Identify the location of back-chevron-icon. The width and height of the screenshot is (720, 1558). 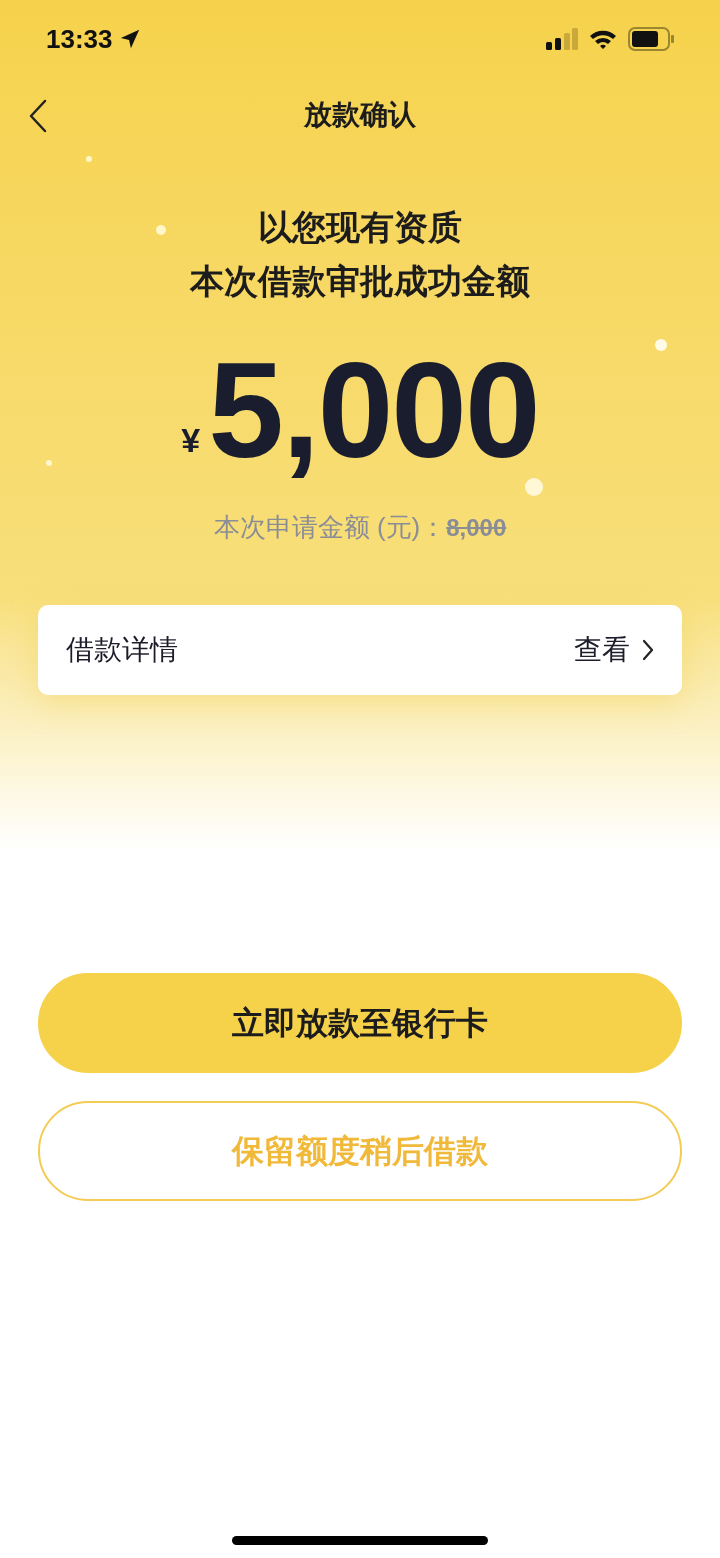
(38, 116).